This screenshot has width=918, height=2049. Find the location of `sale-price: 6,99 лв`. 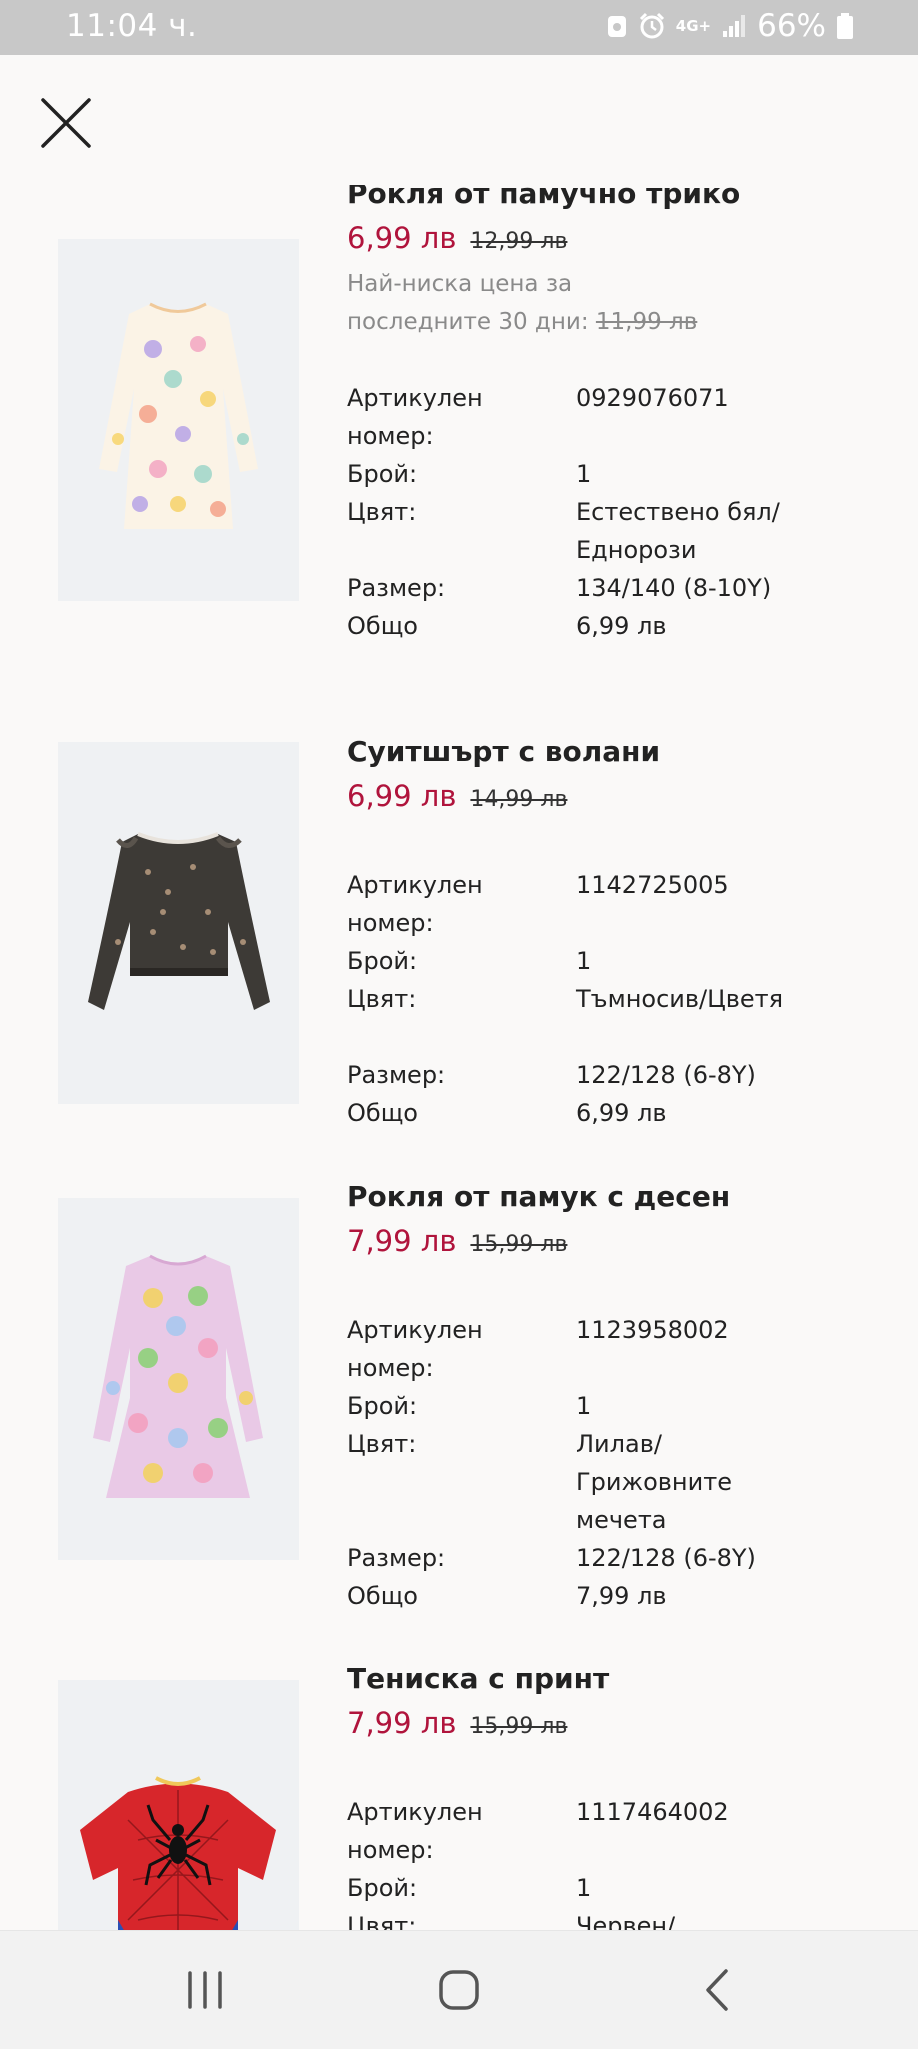

sale-price: 6,99 лв is located at coordinates (402, 796).